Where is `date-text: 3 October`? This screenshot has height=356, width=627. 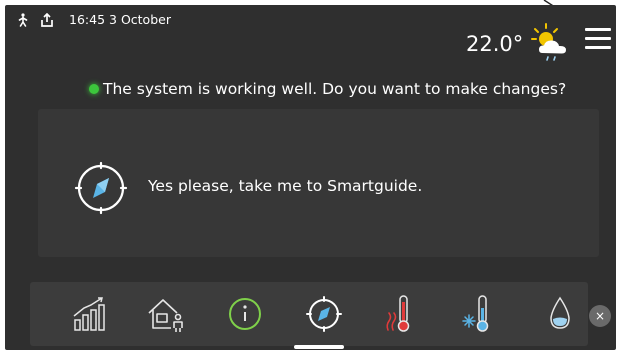
date-text: 3 October is located at coordinates (140, 19).